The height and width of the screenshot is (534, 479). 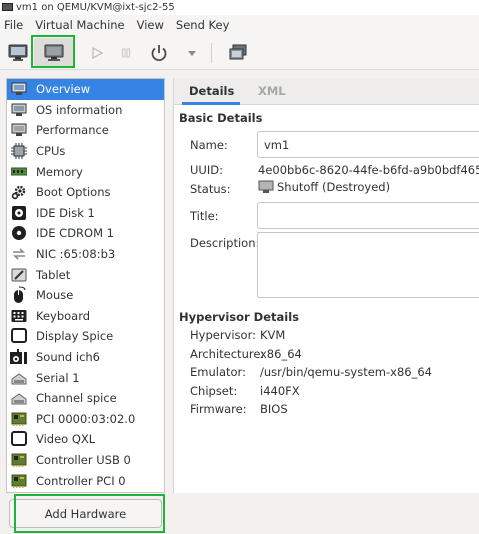 What do you see at coordinates (53, 51) in the screenshot?
I see `details-button-highlight` at bounding box center [53, 51].